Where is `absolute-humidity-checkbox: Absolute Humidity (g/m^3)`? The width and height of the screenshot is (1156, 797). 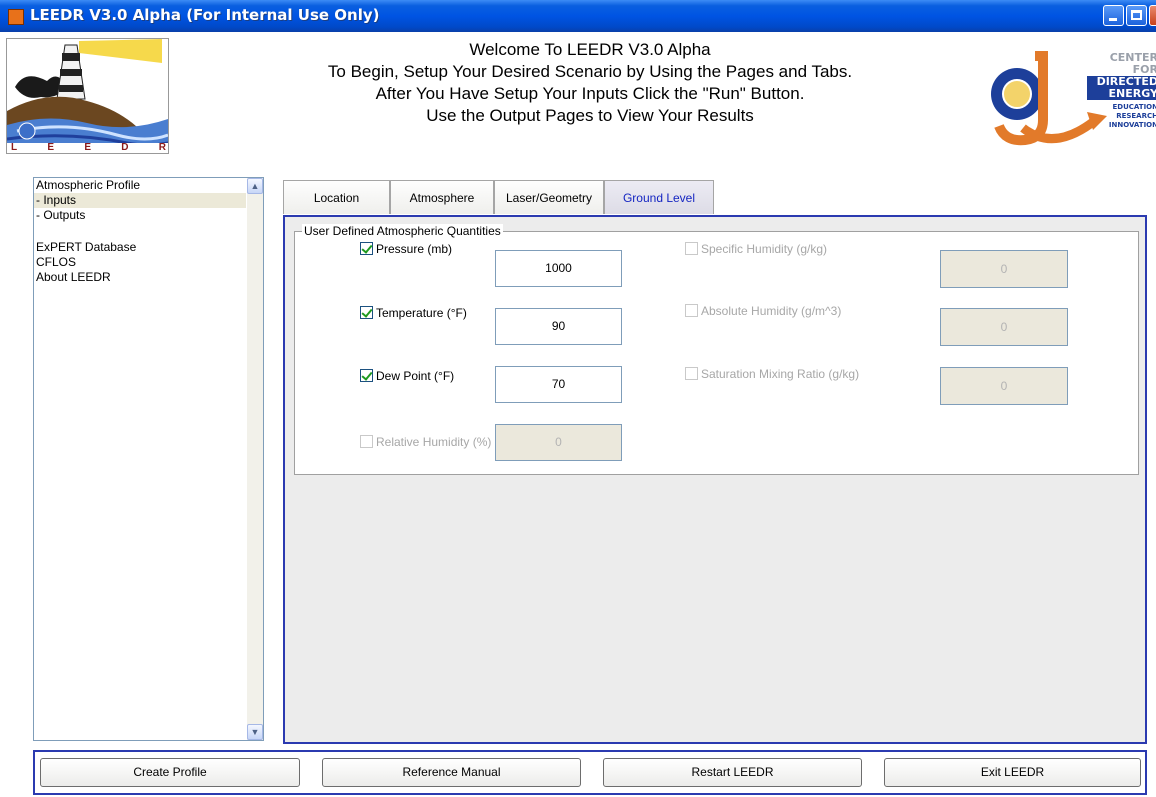 absolute-humidity-checkbox: Absolute Humidity (g/m^3) is located at coordinates (763, 311).